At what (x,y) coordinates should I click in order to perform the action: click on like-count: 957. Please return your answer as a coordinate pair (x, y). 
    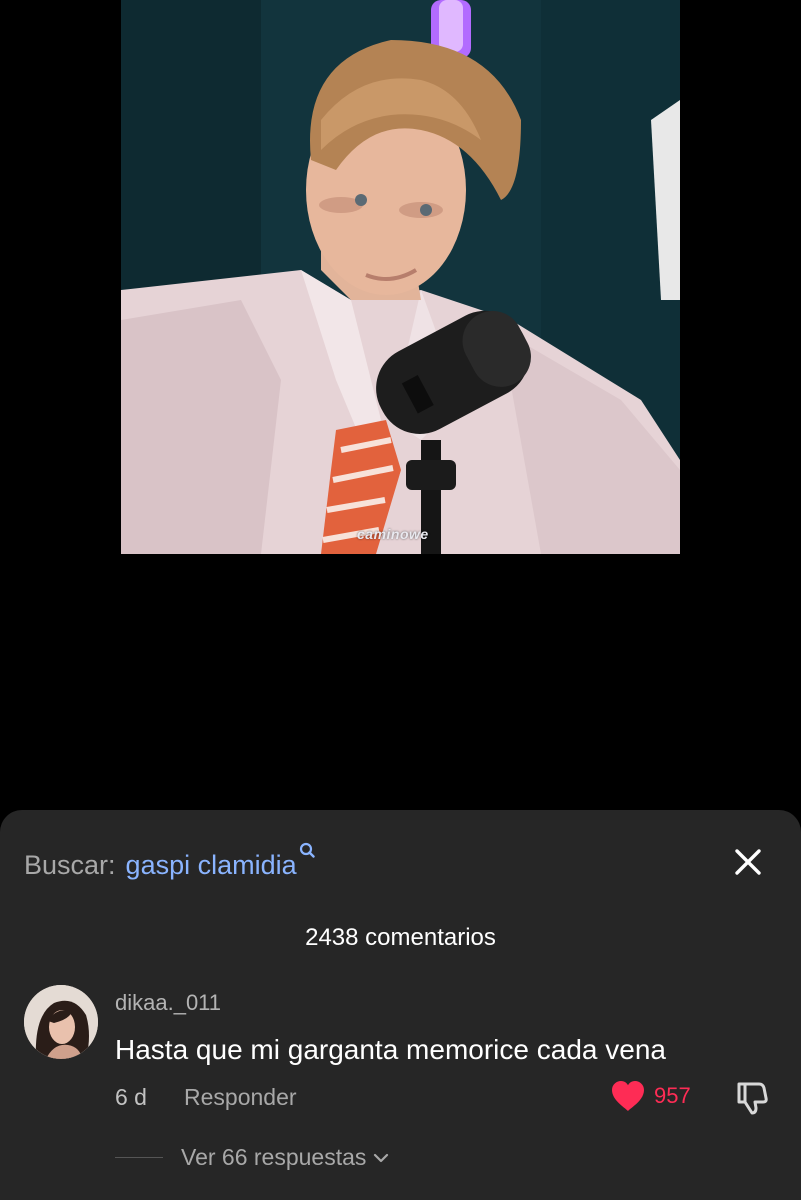
    Looking at the image, I should click on (672, 1095).